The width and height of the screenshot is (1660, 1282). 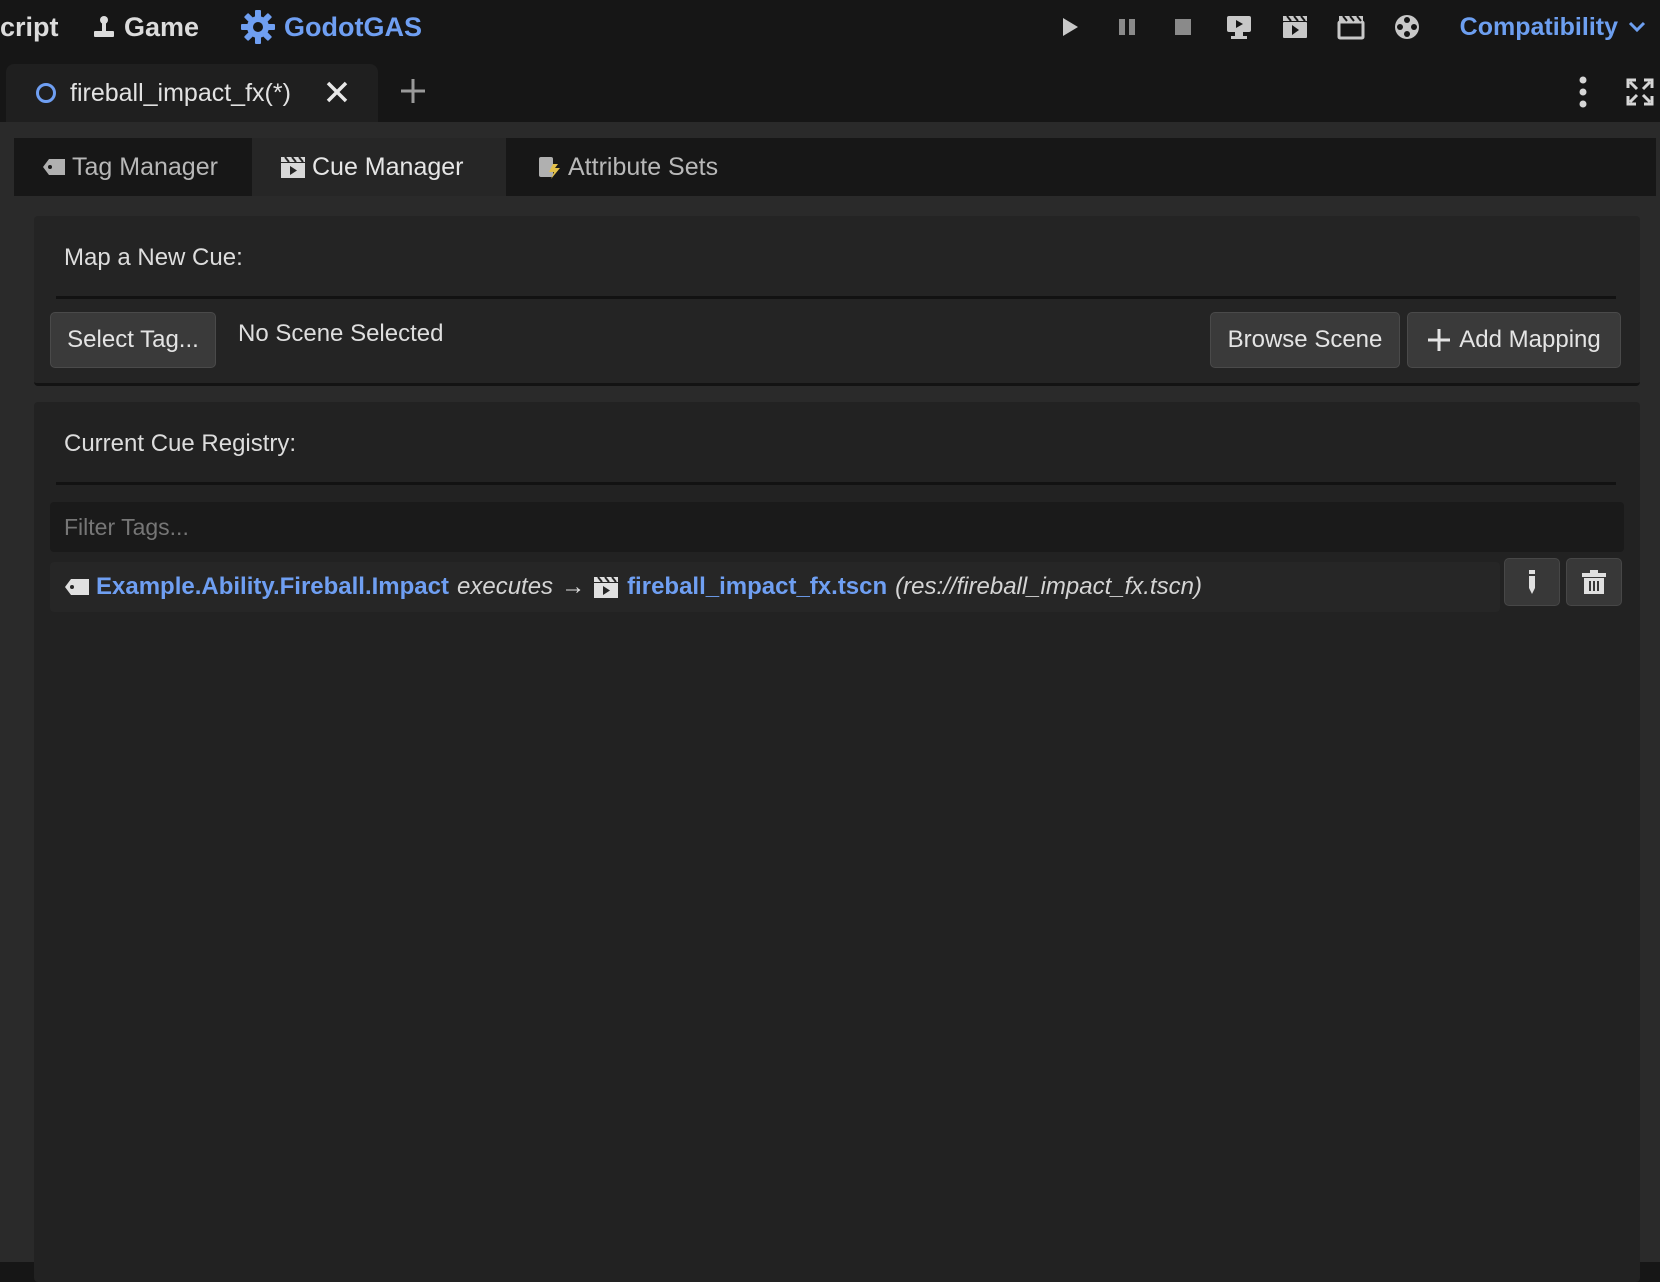 What do you see at coordinates (337, 92) in the screenshot?
I see `close-icon` at bounding box center [337, 92].